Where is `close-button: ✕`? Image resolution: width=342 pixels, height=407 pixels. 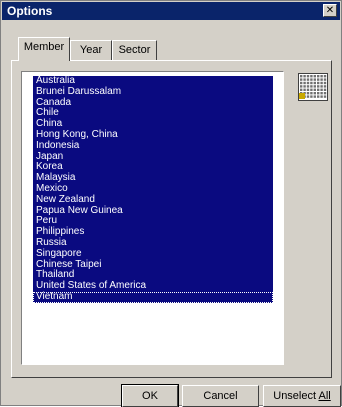 close-button: ✕ is located at coordinates (330, 10).